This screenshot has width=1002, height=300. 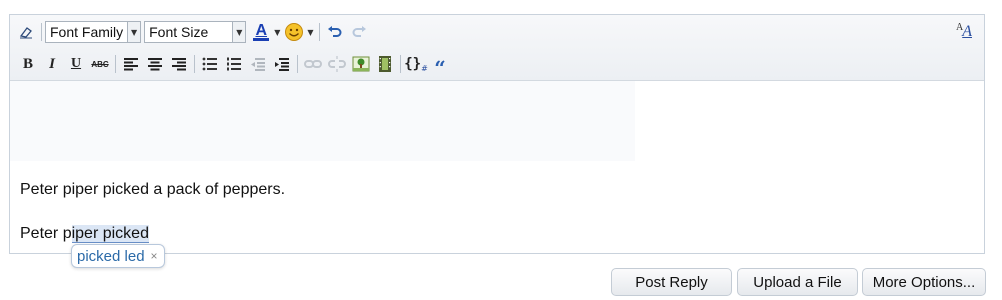 What do you see at coordinates (671, 282) in the screenshot?
I see `post-reply-button: Post Reply` at bounding box center [671, 282].